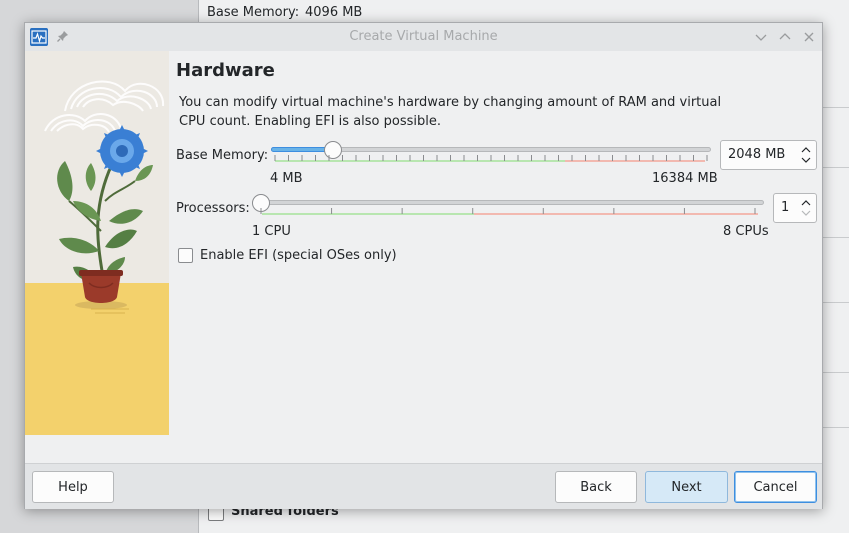 Image resolution: width=849 pixels, height=533 pixels. I want to click on base-memory-slider, so click(492, 153).